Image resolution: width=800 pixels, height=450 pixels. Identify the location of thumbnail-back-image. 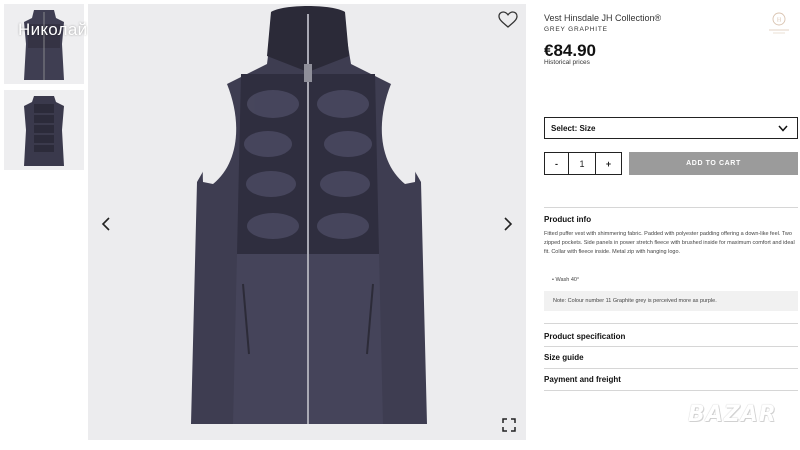
(44, 131).